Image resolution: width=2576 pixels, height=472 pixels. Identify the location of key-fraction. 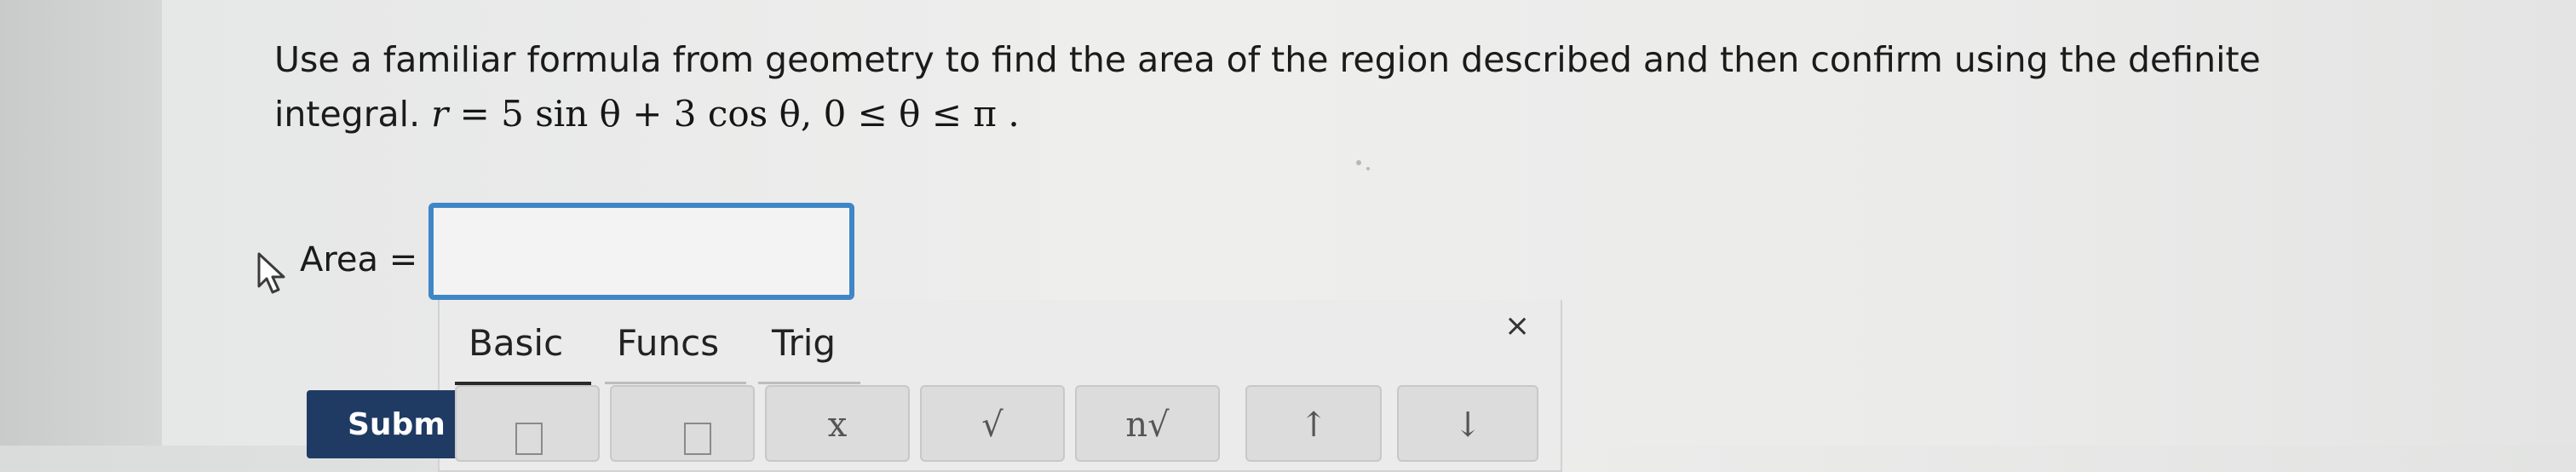
(527, 423).